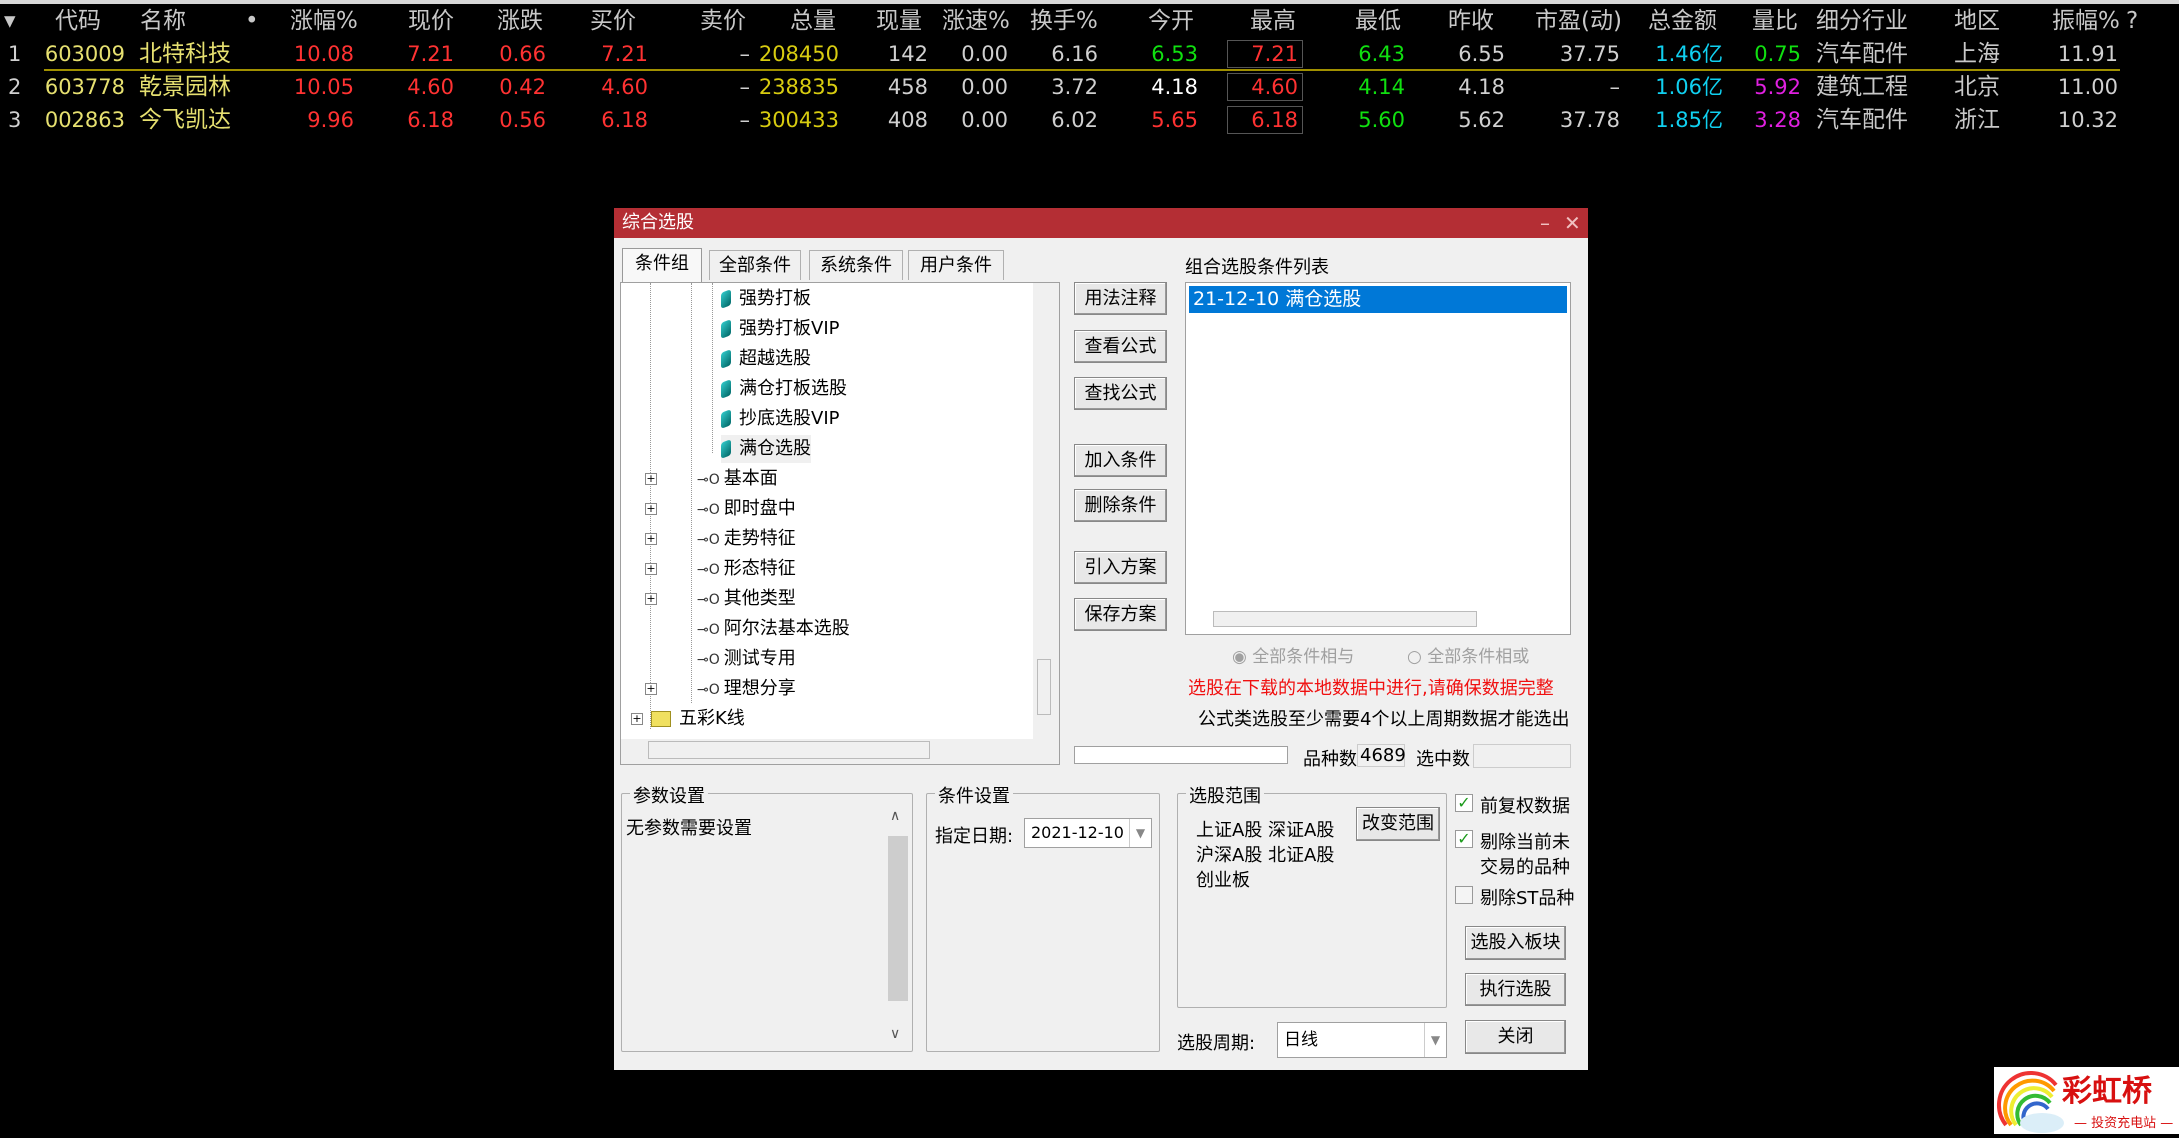  What do you see at coordinates (1378, 21) in the screenshot?
I see `column-header: 最低` at bounding box center [1378, 21].